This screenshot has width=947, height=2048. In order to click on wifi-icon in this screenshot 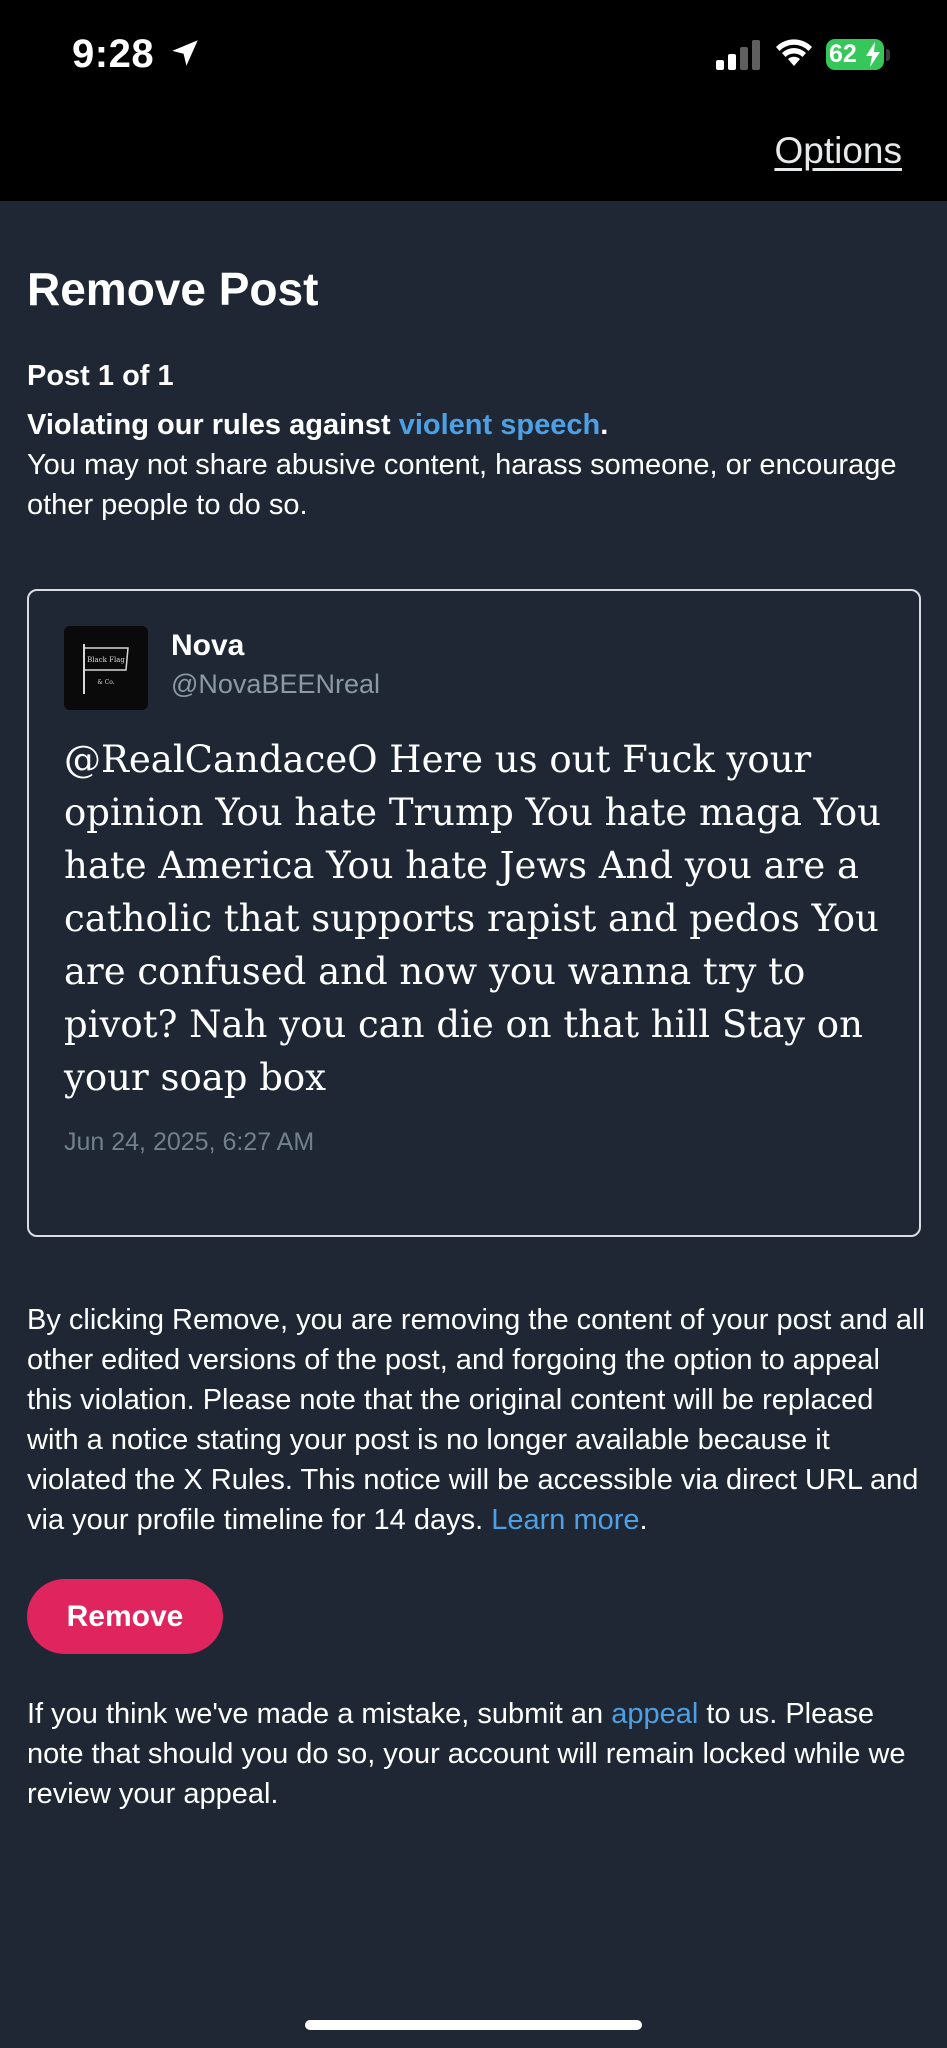, I will do `click(794, 52)`.